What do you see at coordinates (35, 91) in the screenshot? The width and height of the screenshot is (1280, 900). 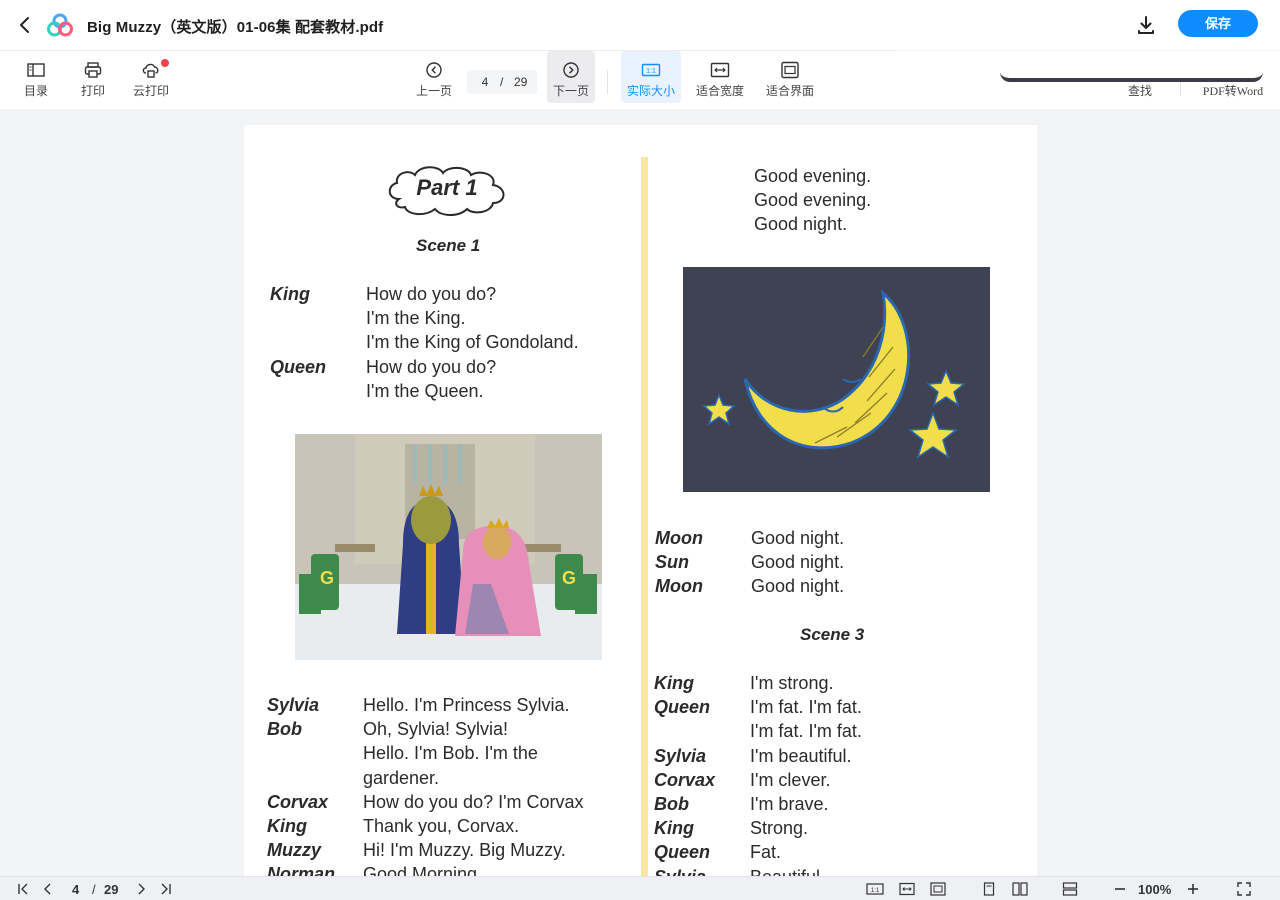 I see `toc-label: 目录` at bounding box center [35, 91].